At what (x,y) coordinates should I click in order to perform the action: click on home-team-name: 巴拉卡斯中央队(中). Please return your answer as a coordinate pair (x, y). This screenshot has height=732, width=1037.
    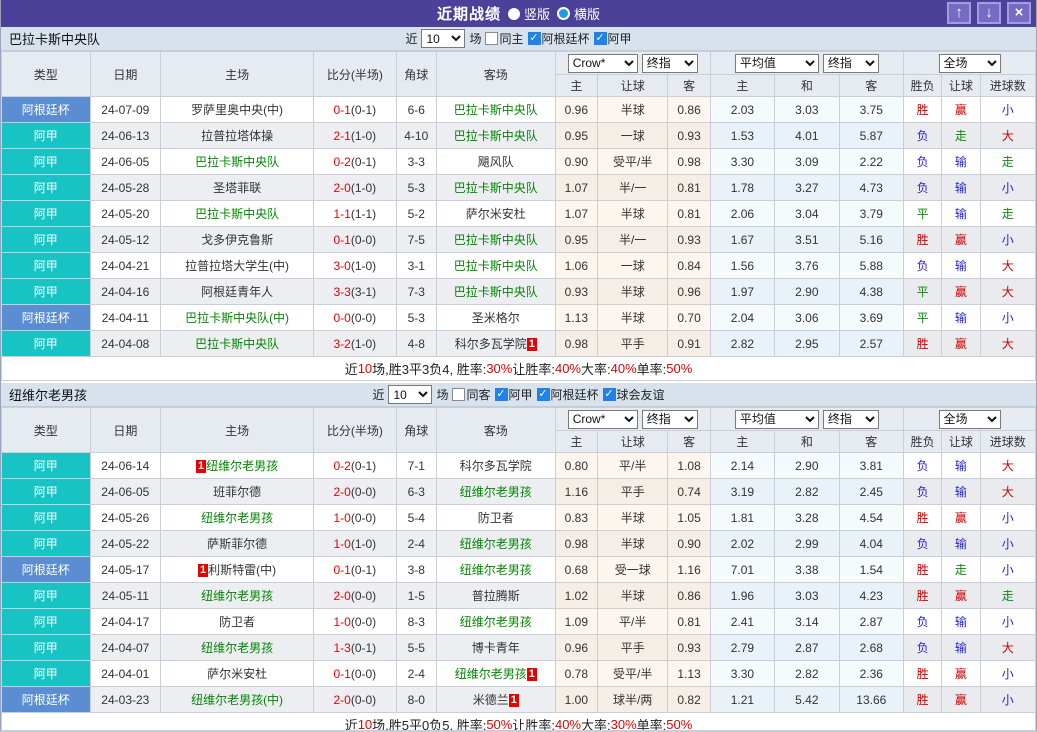
    Looking at the image, I should click on (237, 318).